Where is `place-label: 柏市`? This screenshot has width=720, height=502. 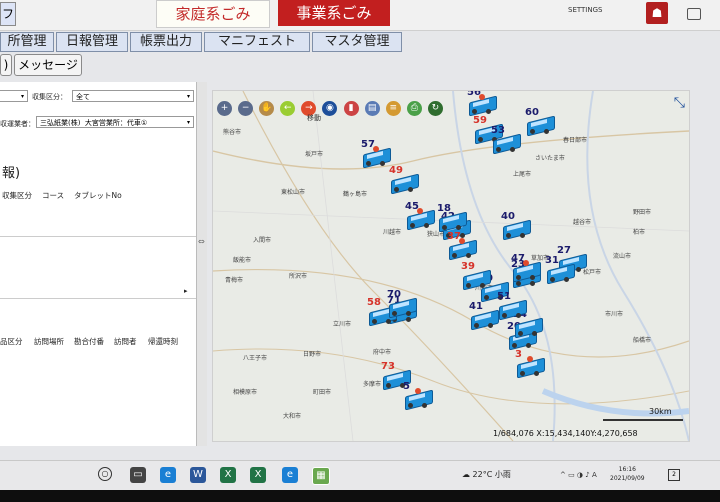
place-label: 柏市 is located at coordinates (639, 232).